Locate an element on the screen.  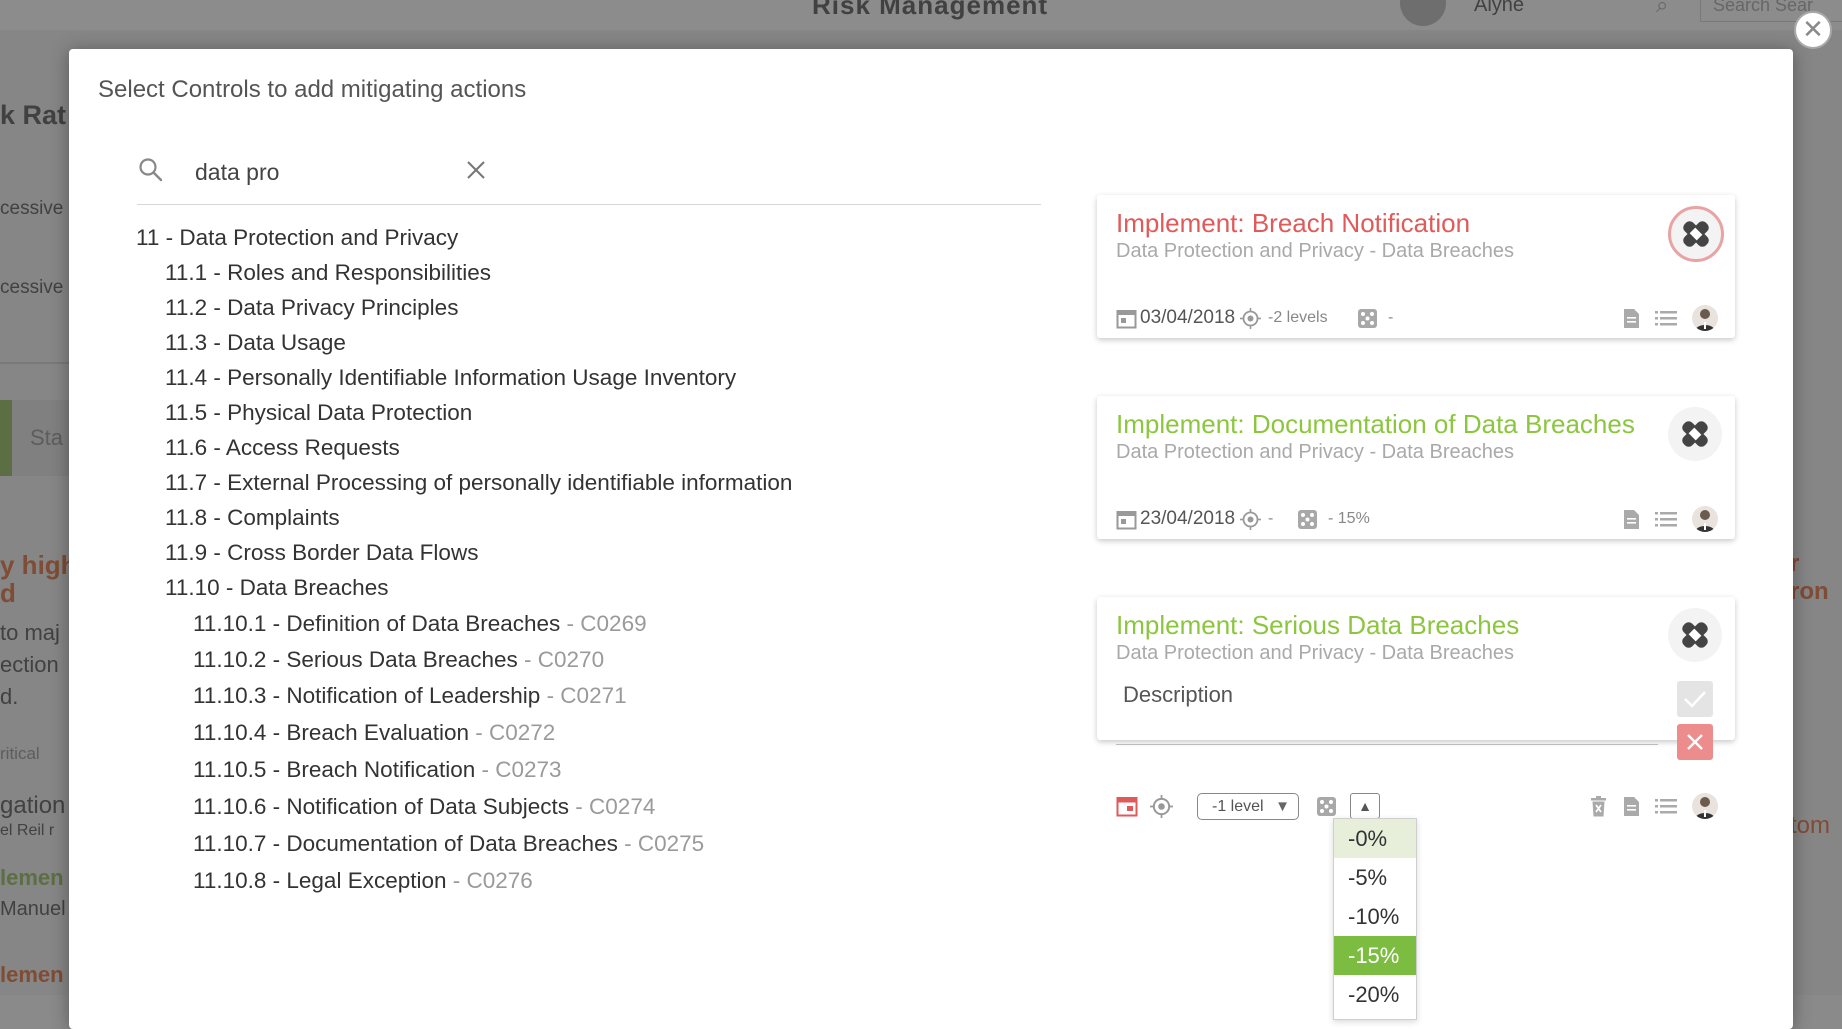
clear-search-icon is located at coordinates (476, 170).